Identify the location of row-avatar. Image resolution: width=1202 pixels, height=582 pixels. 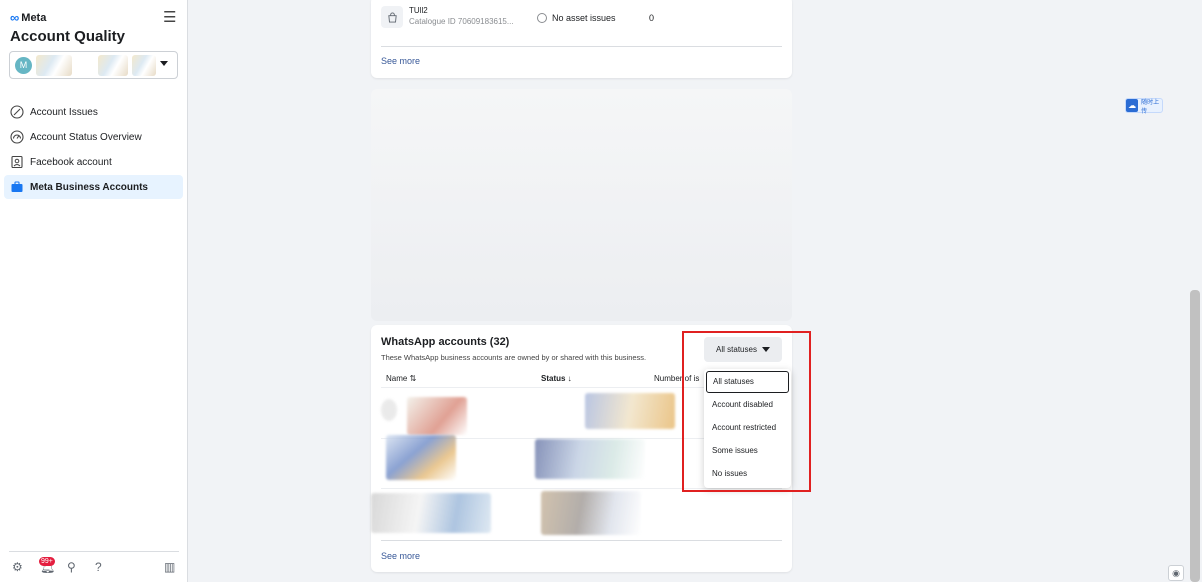
(389, 410).